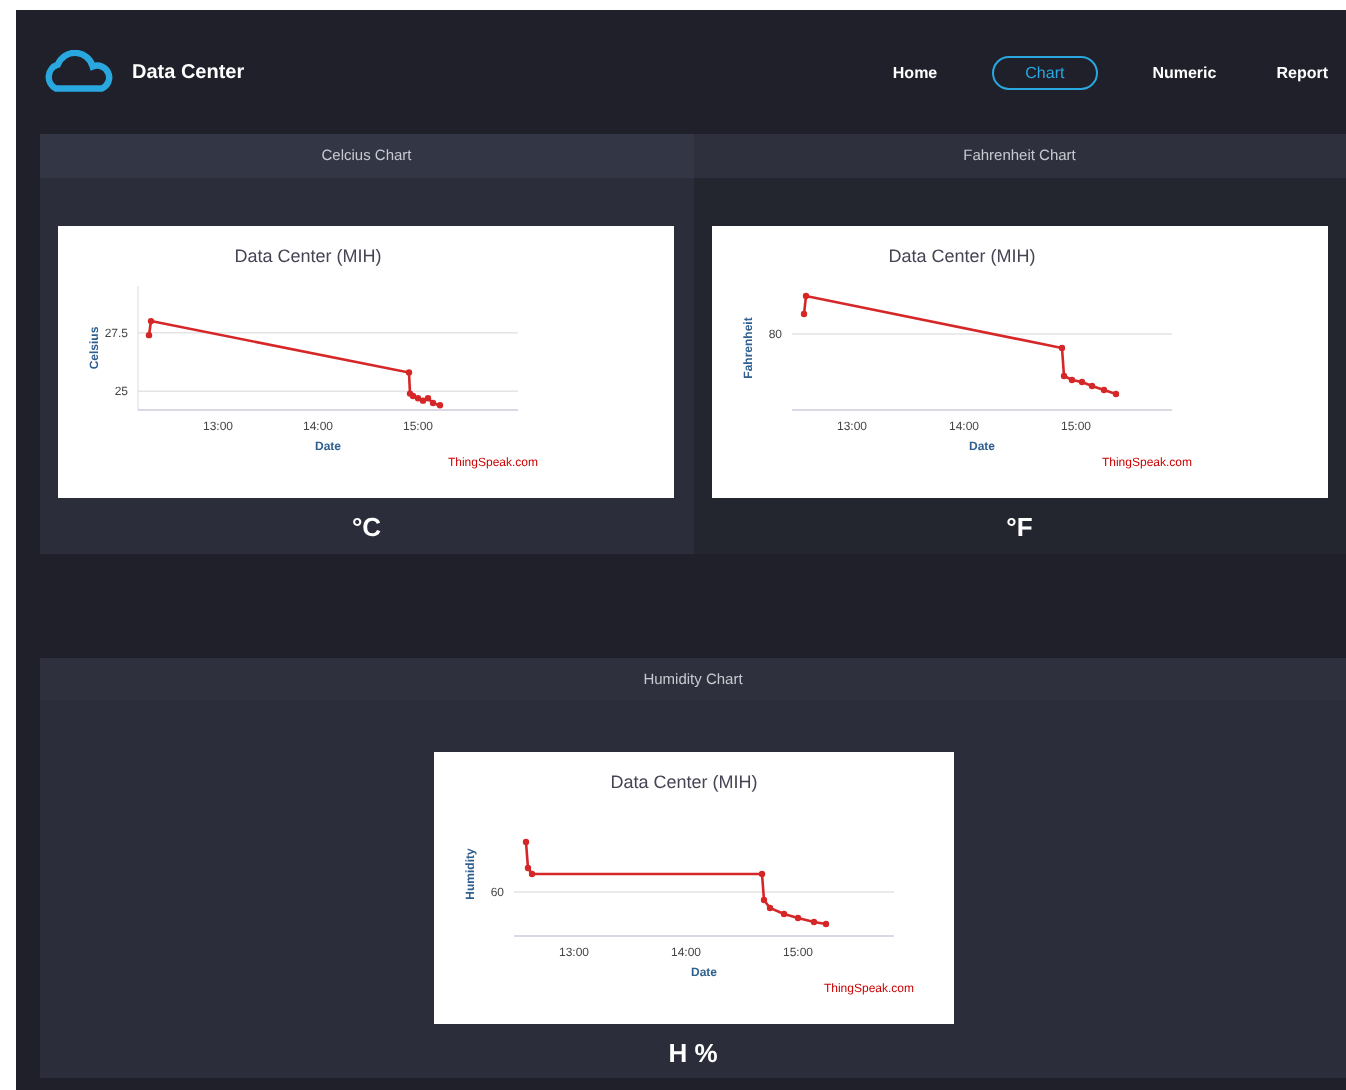  I want to click on unit-label: °F, so click(1019, 527).